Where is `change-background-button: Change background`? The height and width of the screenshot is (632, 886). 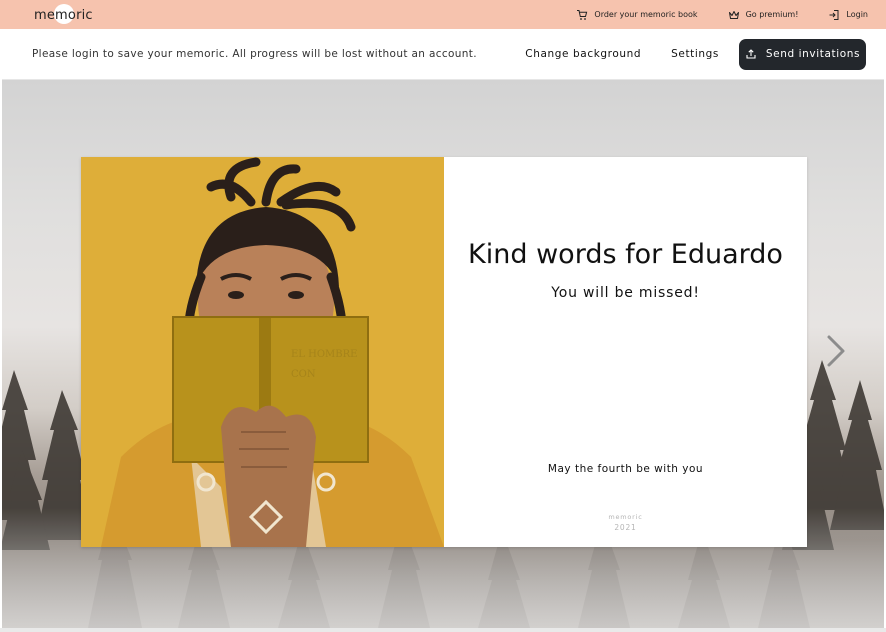 change-background-button: Change background is located at coordinates (583, 54).